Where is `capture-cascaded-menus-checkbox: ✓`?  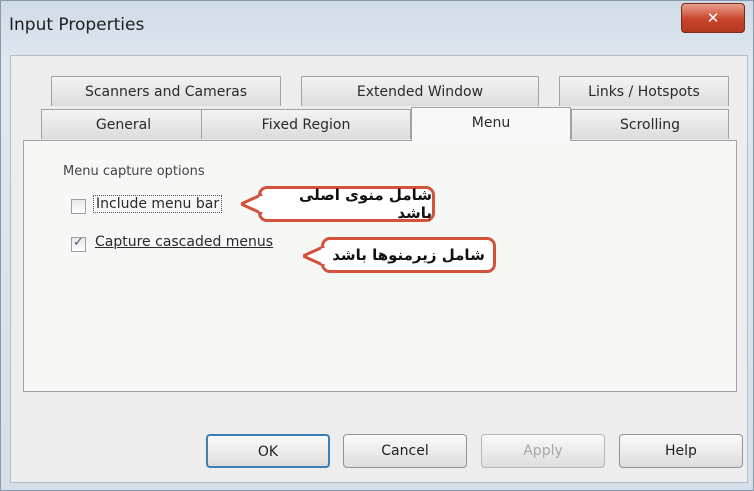
capture-cascaded-menus-checkbox: ✓ is located at coordinates (78, 243).